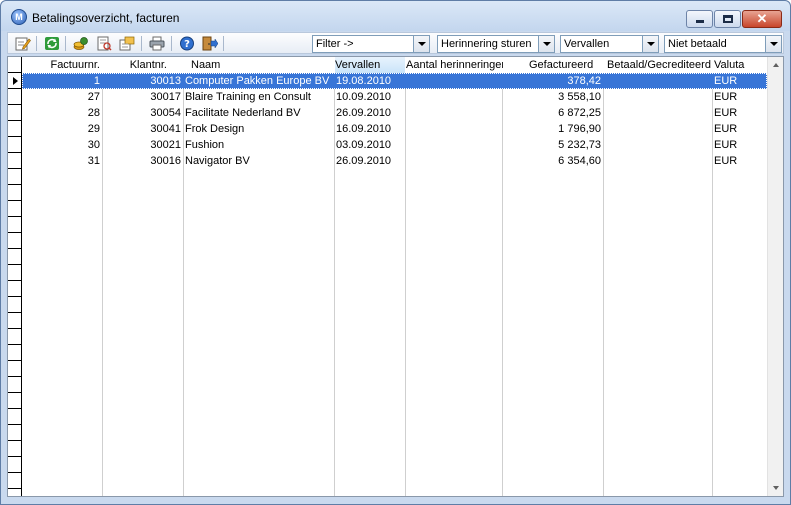  What do you see at coordinates (371, 44) in the screenshot?
I see `filter-select: Filter ->` at bounding box center [371, 44].